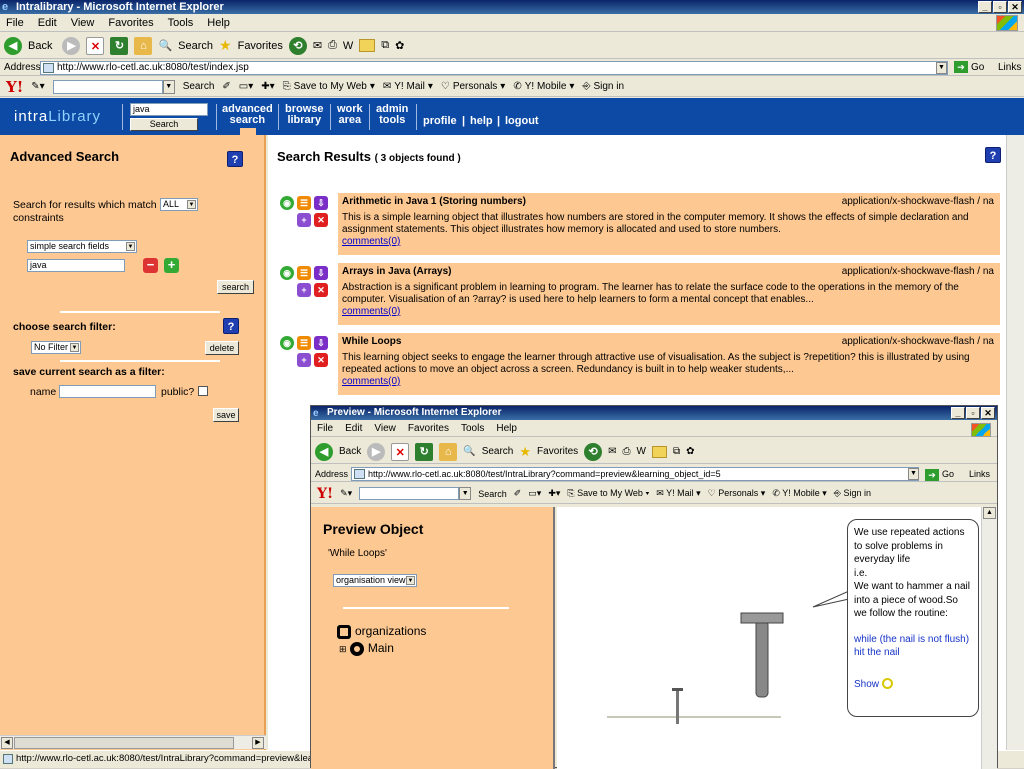 The width and height of the screenshot is (1024, 769). Describe the element at coordinates (375, 580) in the screenshot. I see `view-select: organisation view ▼` at that location.